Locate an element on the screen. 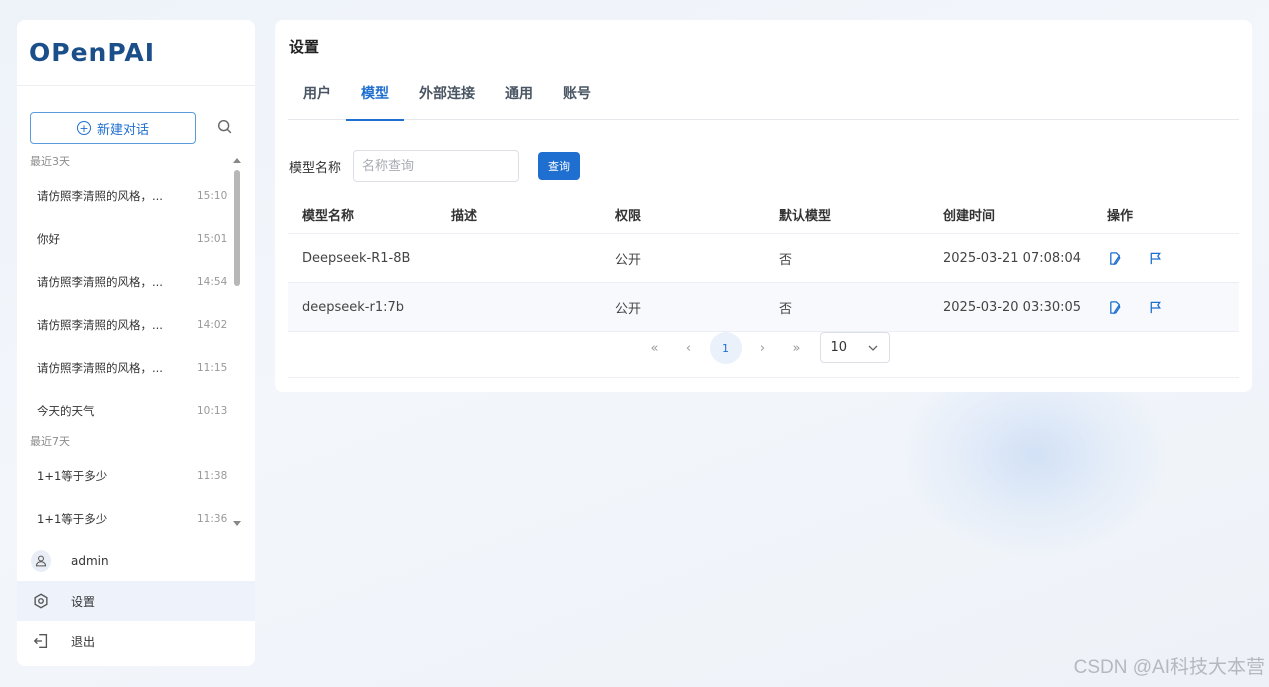  page-title: 设置 is located at coordinates (304, 47).